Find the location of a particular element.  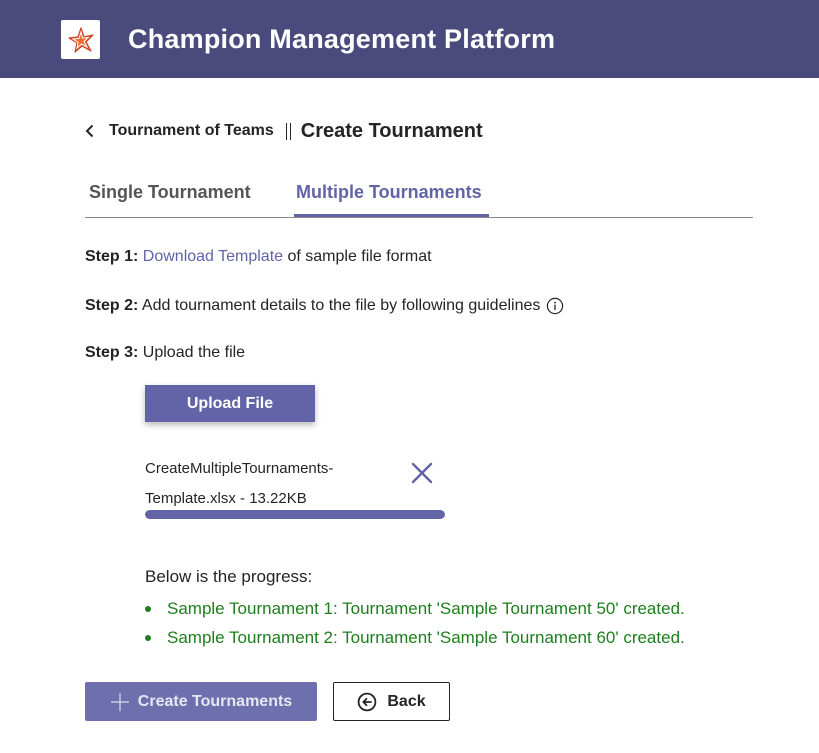

step-1-text: of sample file format is located at coordinates (357, 256).